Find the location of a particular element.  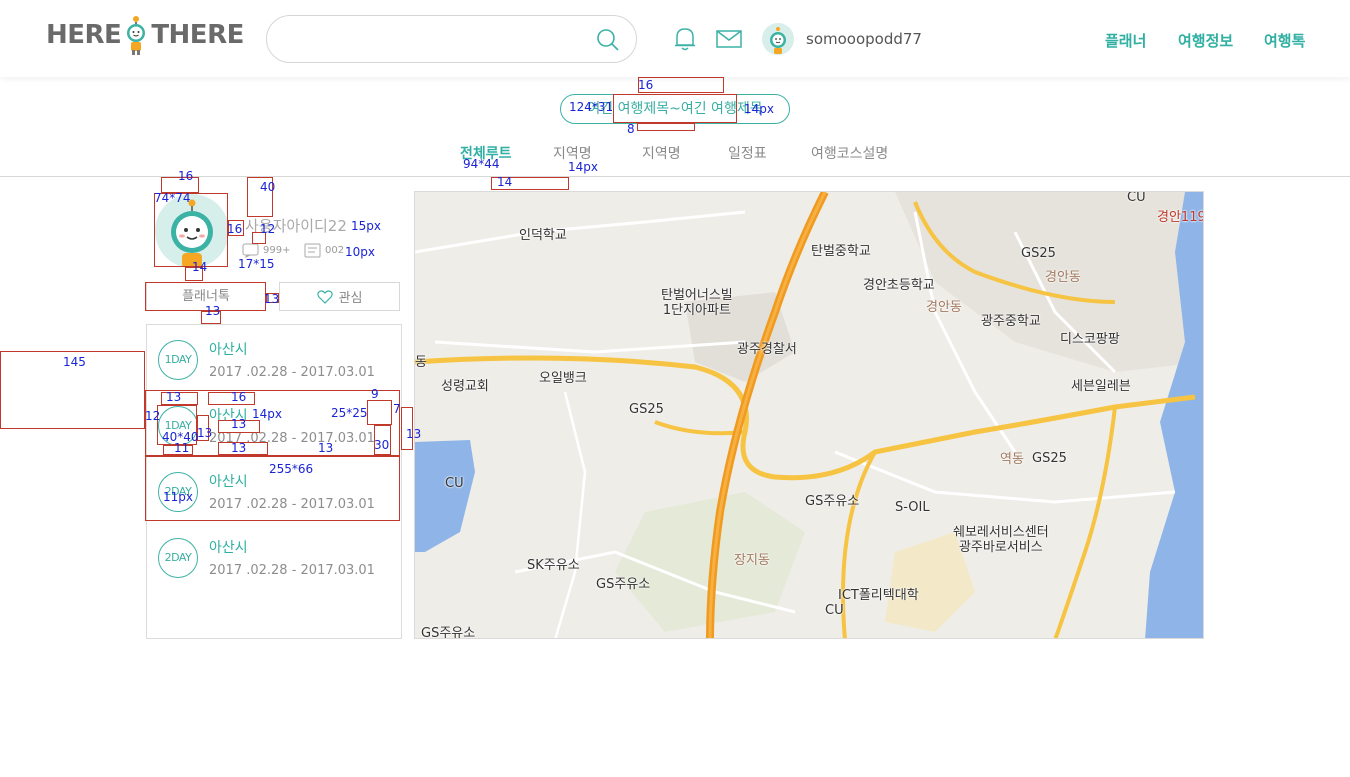

map-label: 성령교회 is located at coordinates (465, 386).